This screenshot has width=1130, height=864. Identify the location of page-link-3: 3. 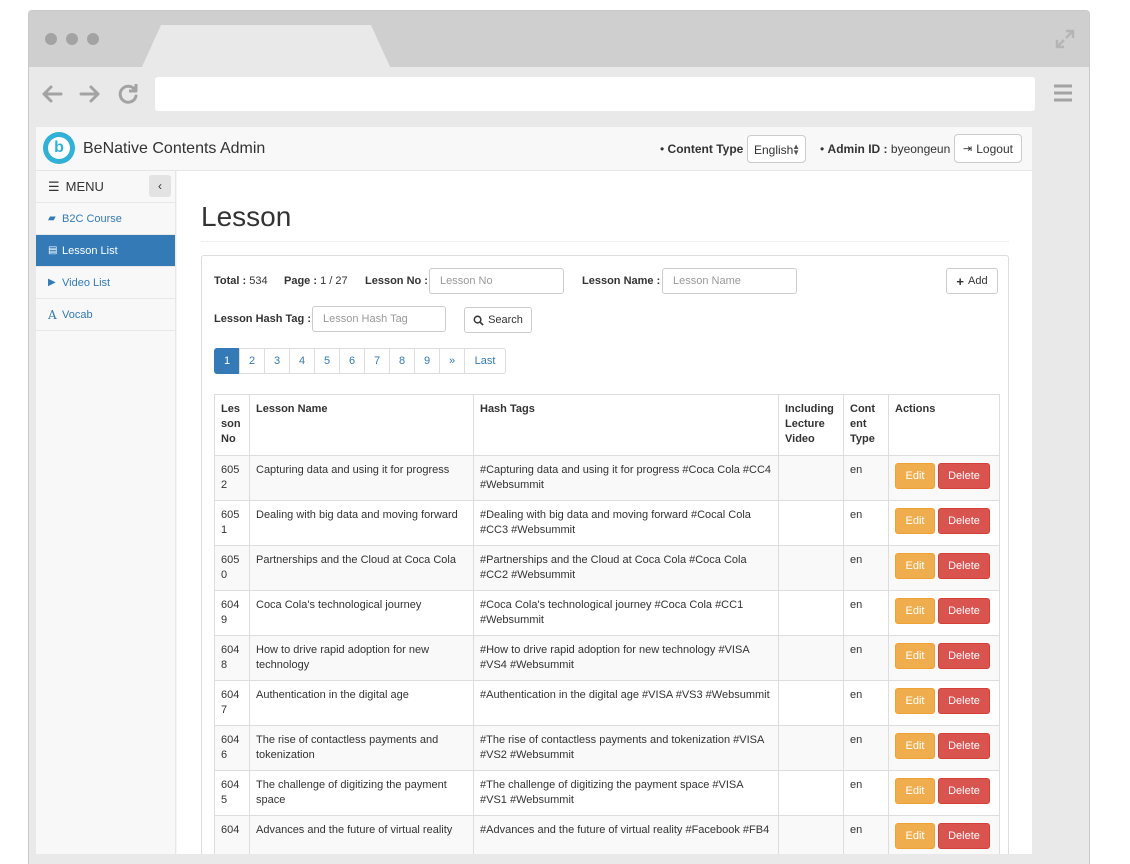
(277, 361).